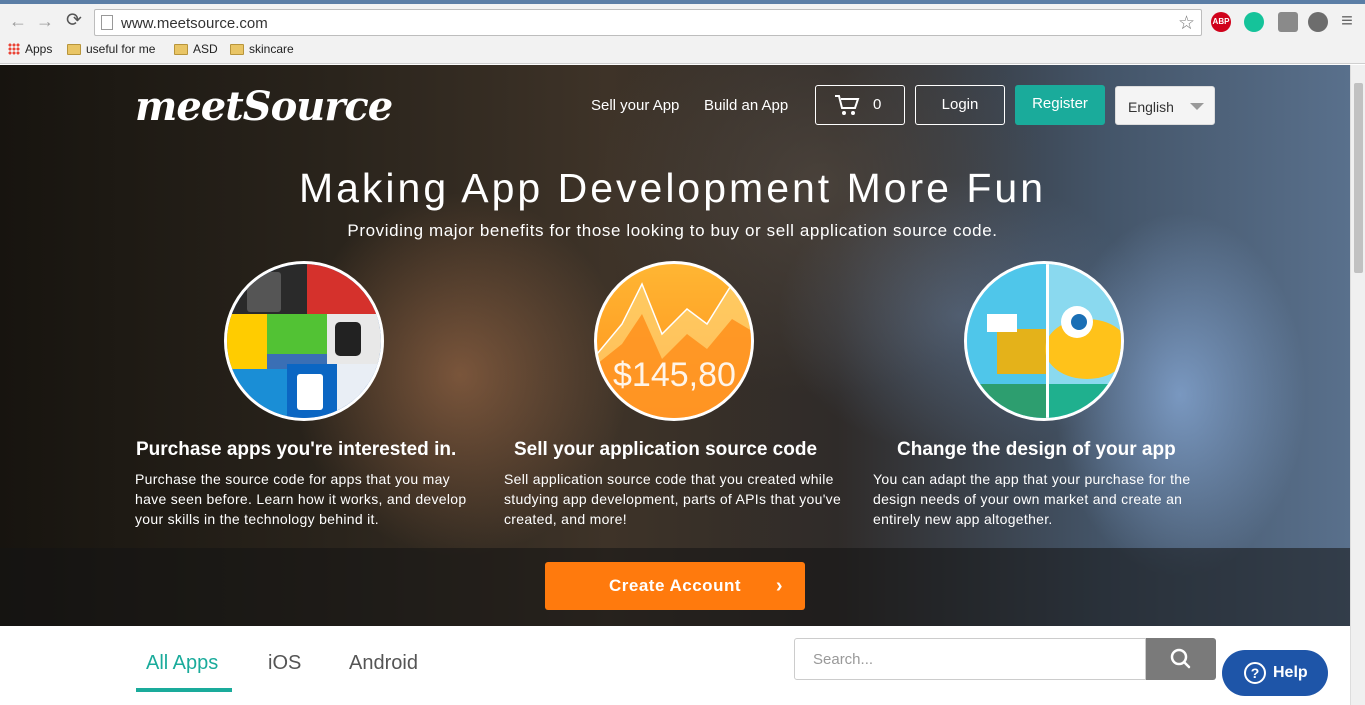 This screenshot has width=1365, height=705. Describe the element at coordinates (1036, 449) in the screenshot. I see `feature-title-design: Change the design of your app` at that location.